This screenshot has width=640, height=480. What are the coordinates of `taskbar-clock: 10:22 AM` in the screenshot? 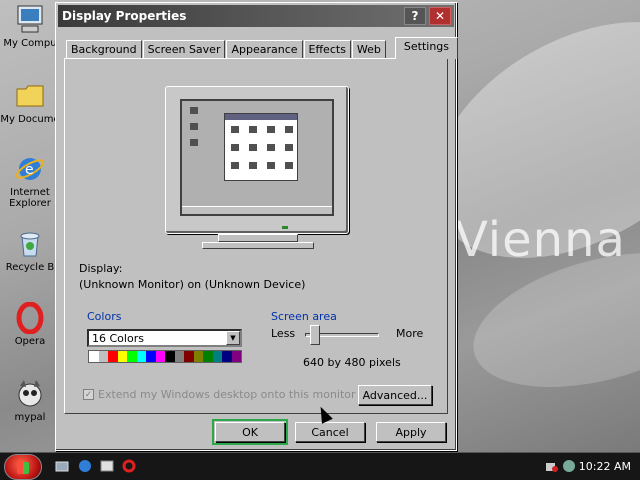 It's located at (605, 466).